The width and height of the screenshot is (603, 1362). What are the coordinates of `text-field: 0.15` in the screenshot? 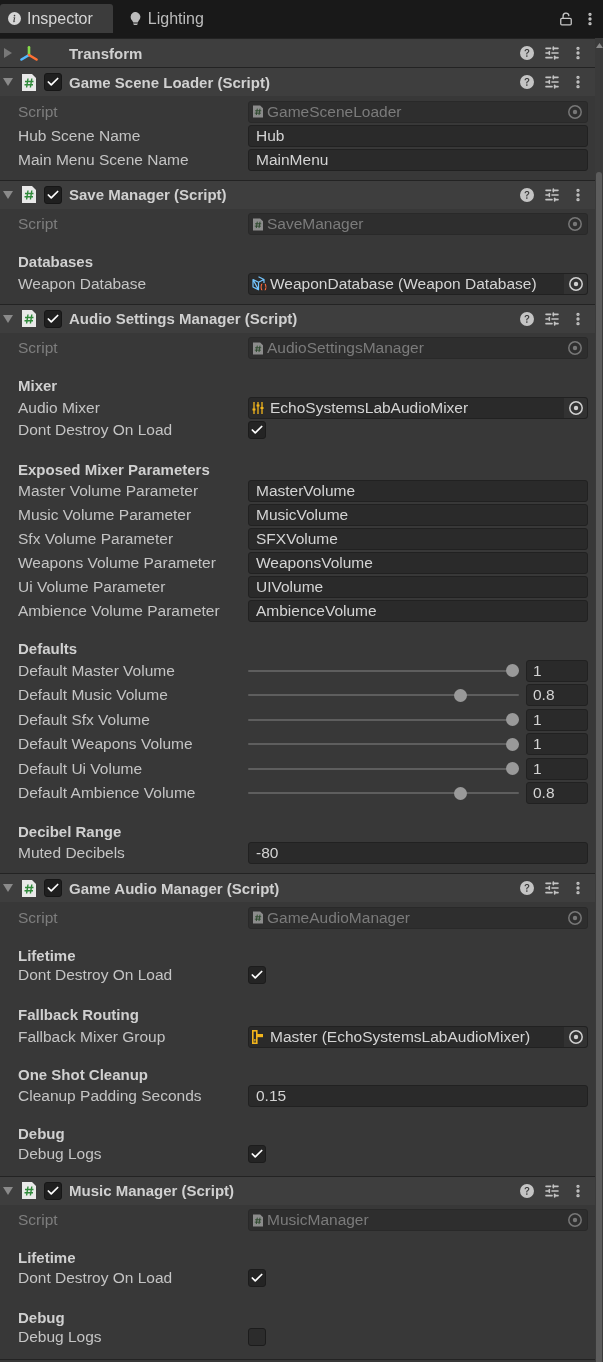 It's located at (418, 1096).